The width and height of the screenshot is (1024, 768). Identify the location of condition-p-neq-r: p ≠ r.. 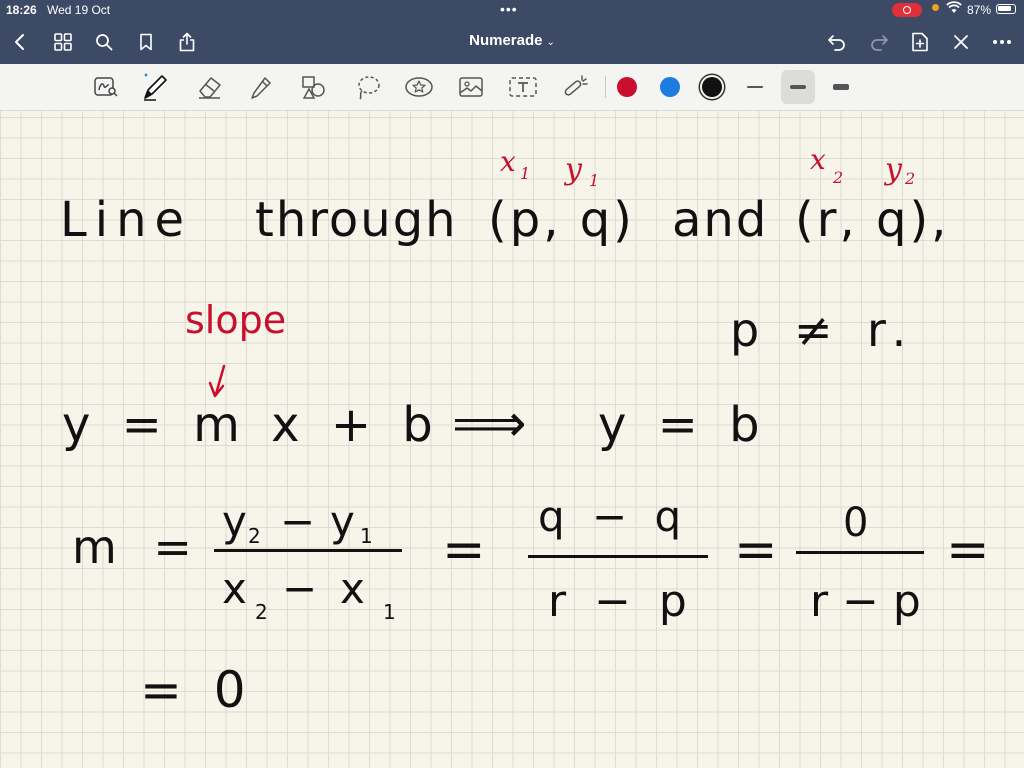
(823, 330).